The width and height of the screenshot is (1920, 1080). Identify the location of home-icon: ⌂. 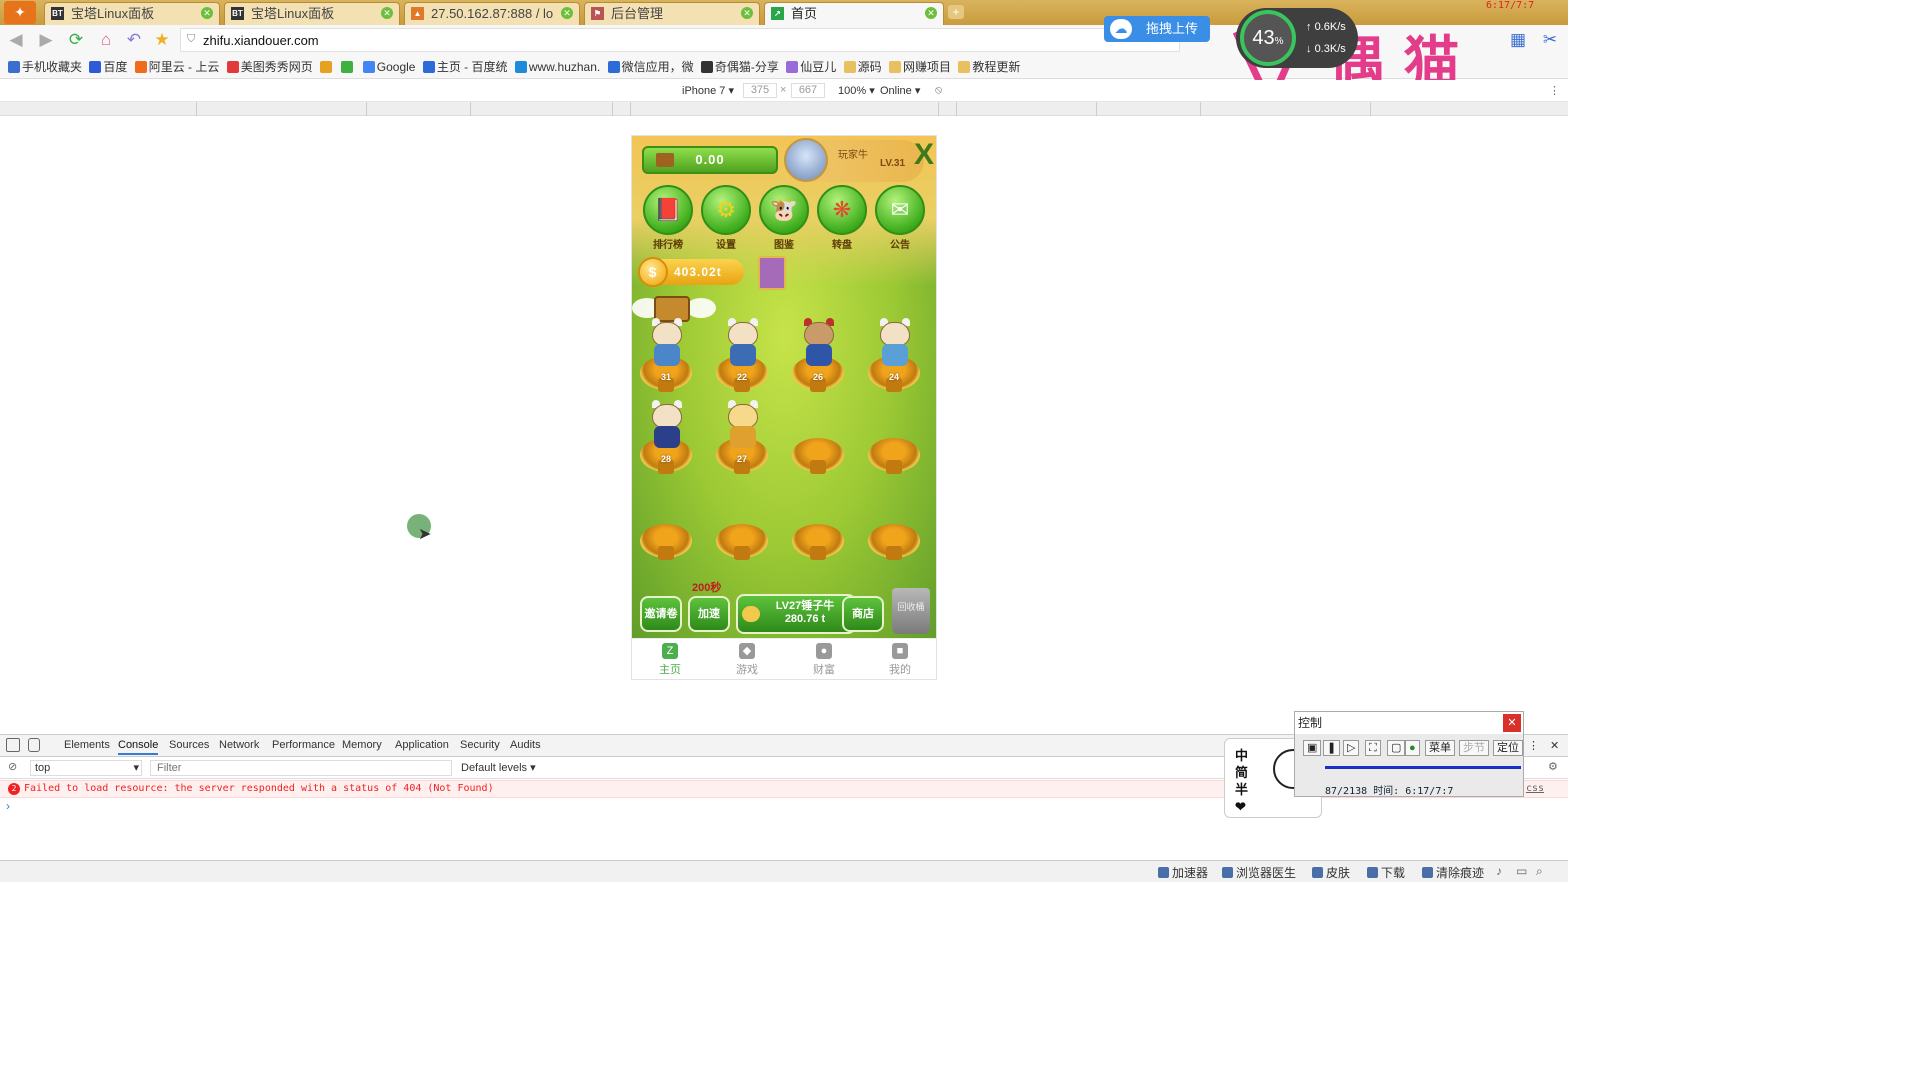
(106, 40).